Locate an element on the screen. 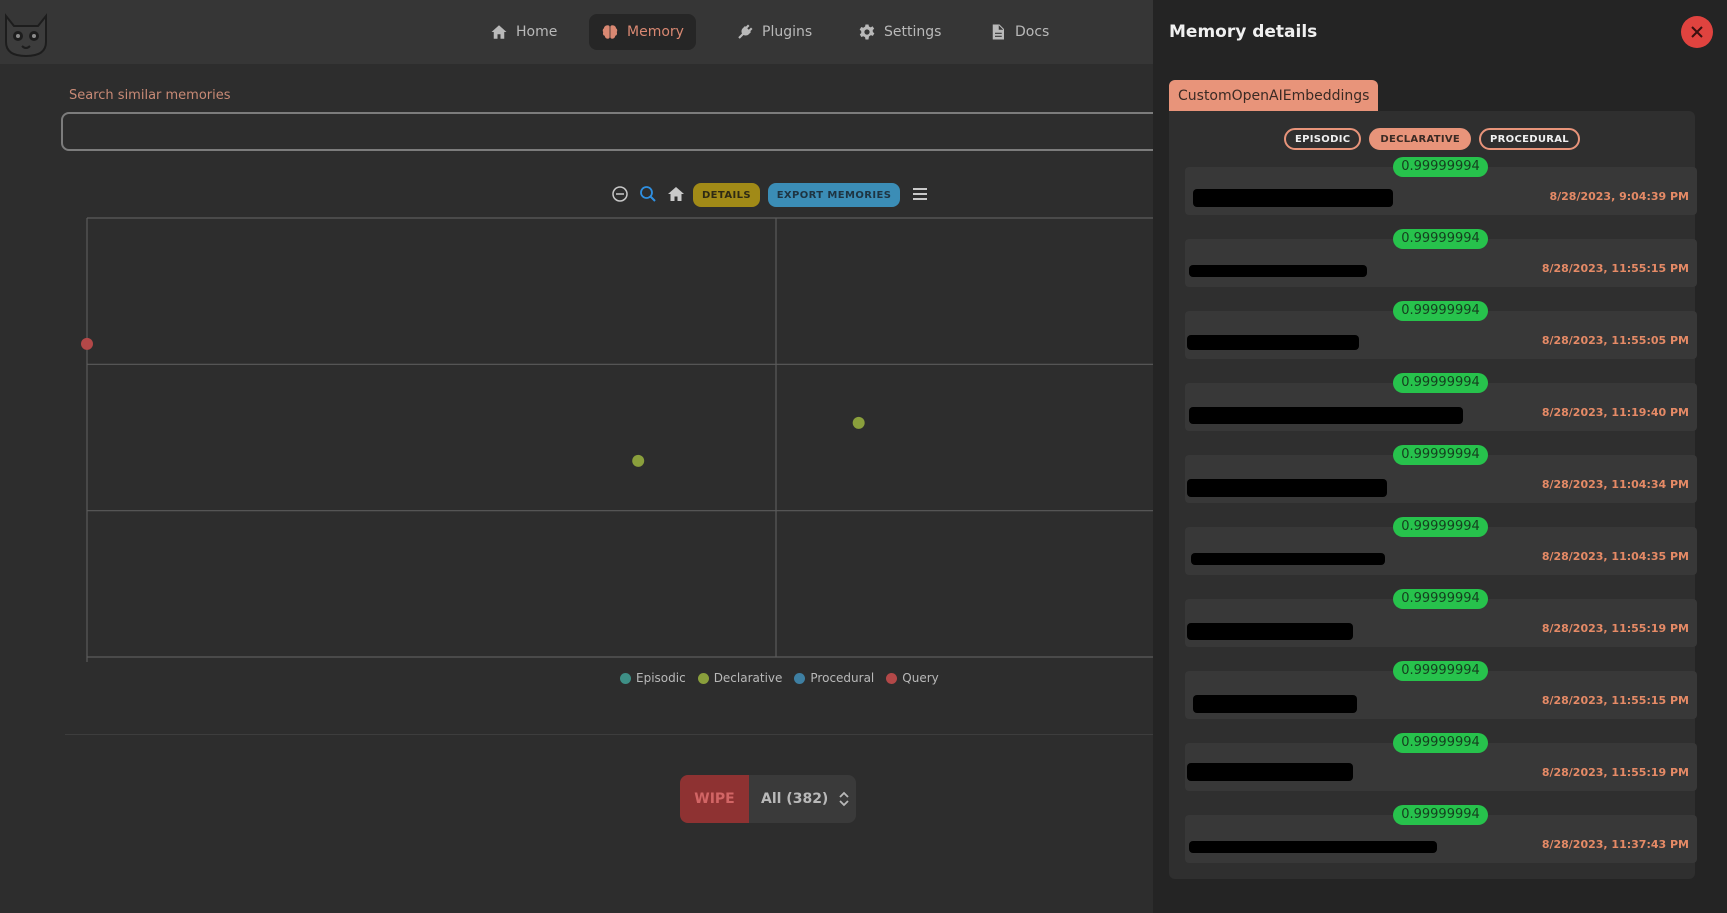 This screenshot has height=913, width=1727. collection-filters: EPISODIC DECLARATIVE PROCEDURAL is located at coordinates (1432, 139).